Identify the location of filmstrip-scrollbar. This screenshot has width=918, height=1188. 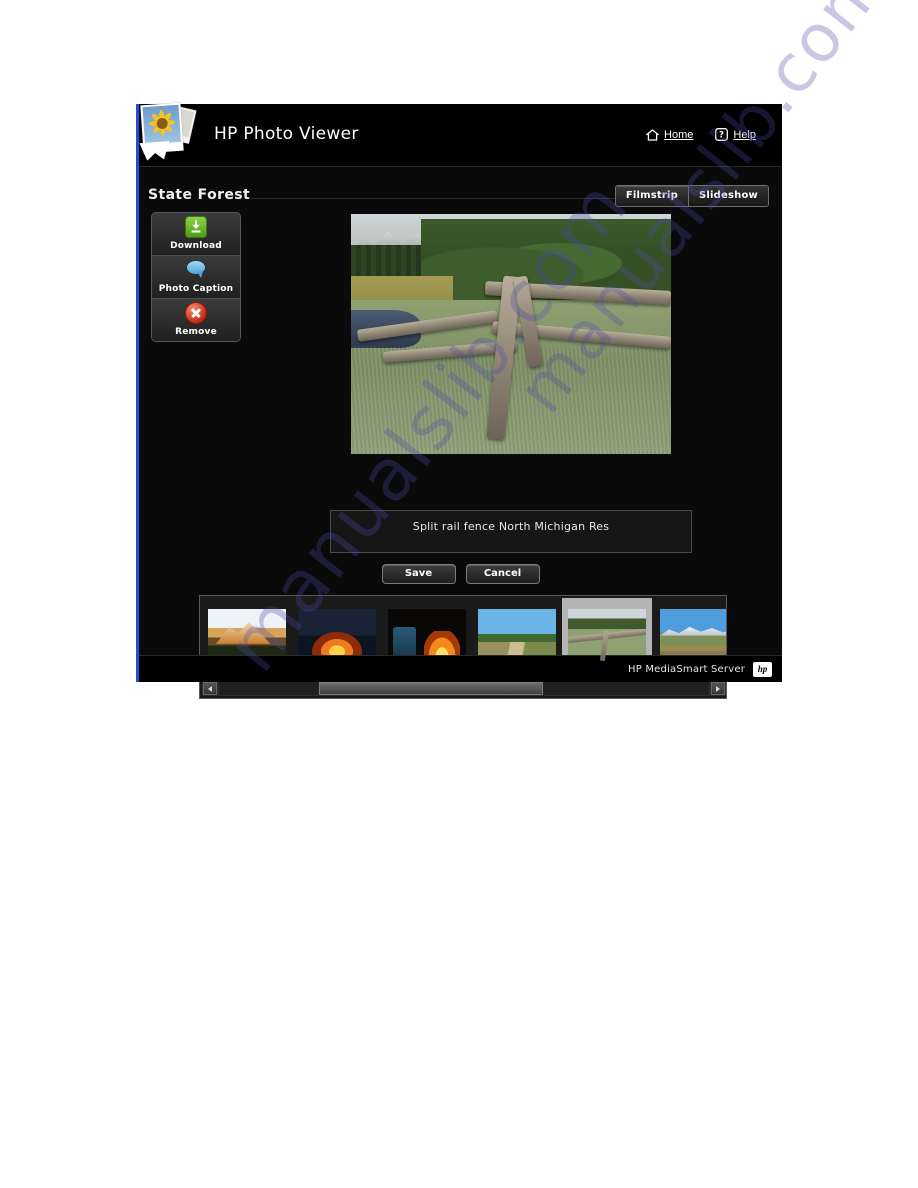
(464, 688).